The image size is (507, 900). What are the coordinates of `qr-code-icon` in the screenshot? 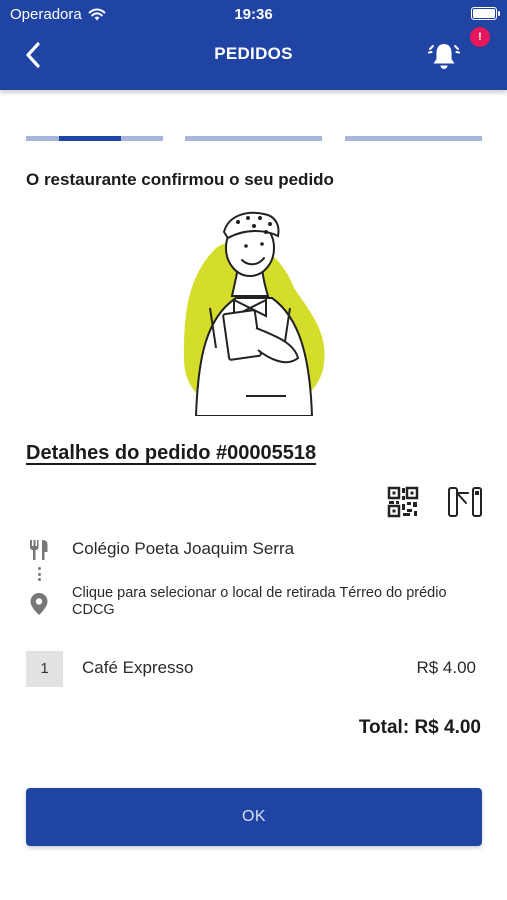 It's located at (403, 502).